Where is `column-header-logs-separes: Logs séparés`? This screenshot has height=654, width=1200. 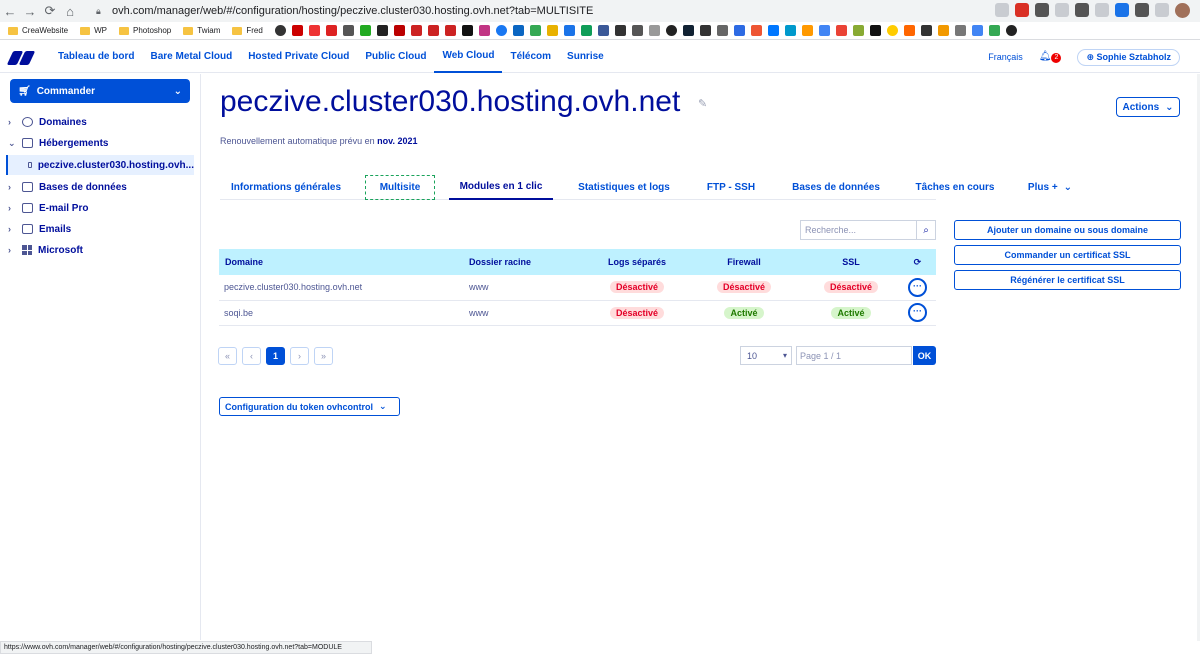
column-header-logs-separes: Logs séparés is located at coordinates (637, 262).